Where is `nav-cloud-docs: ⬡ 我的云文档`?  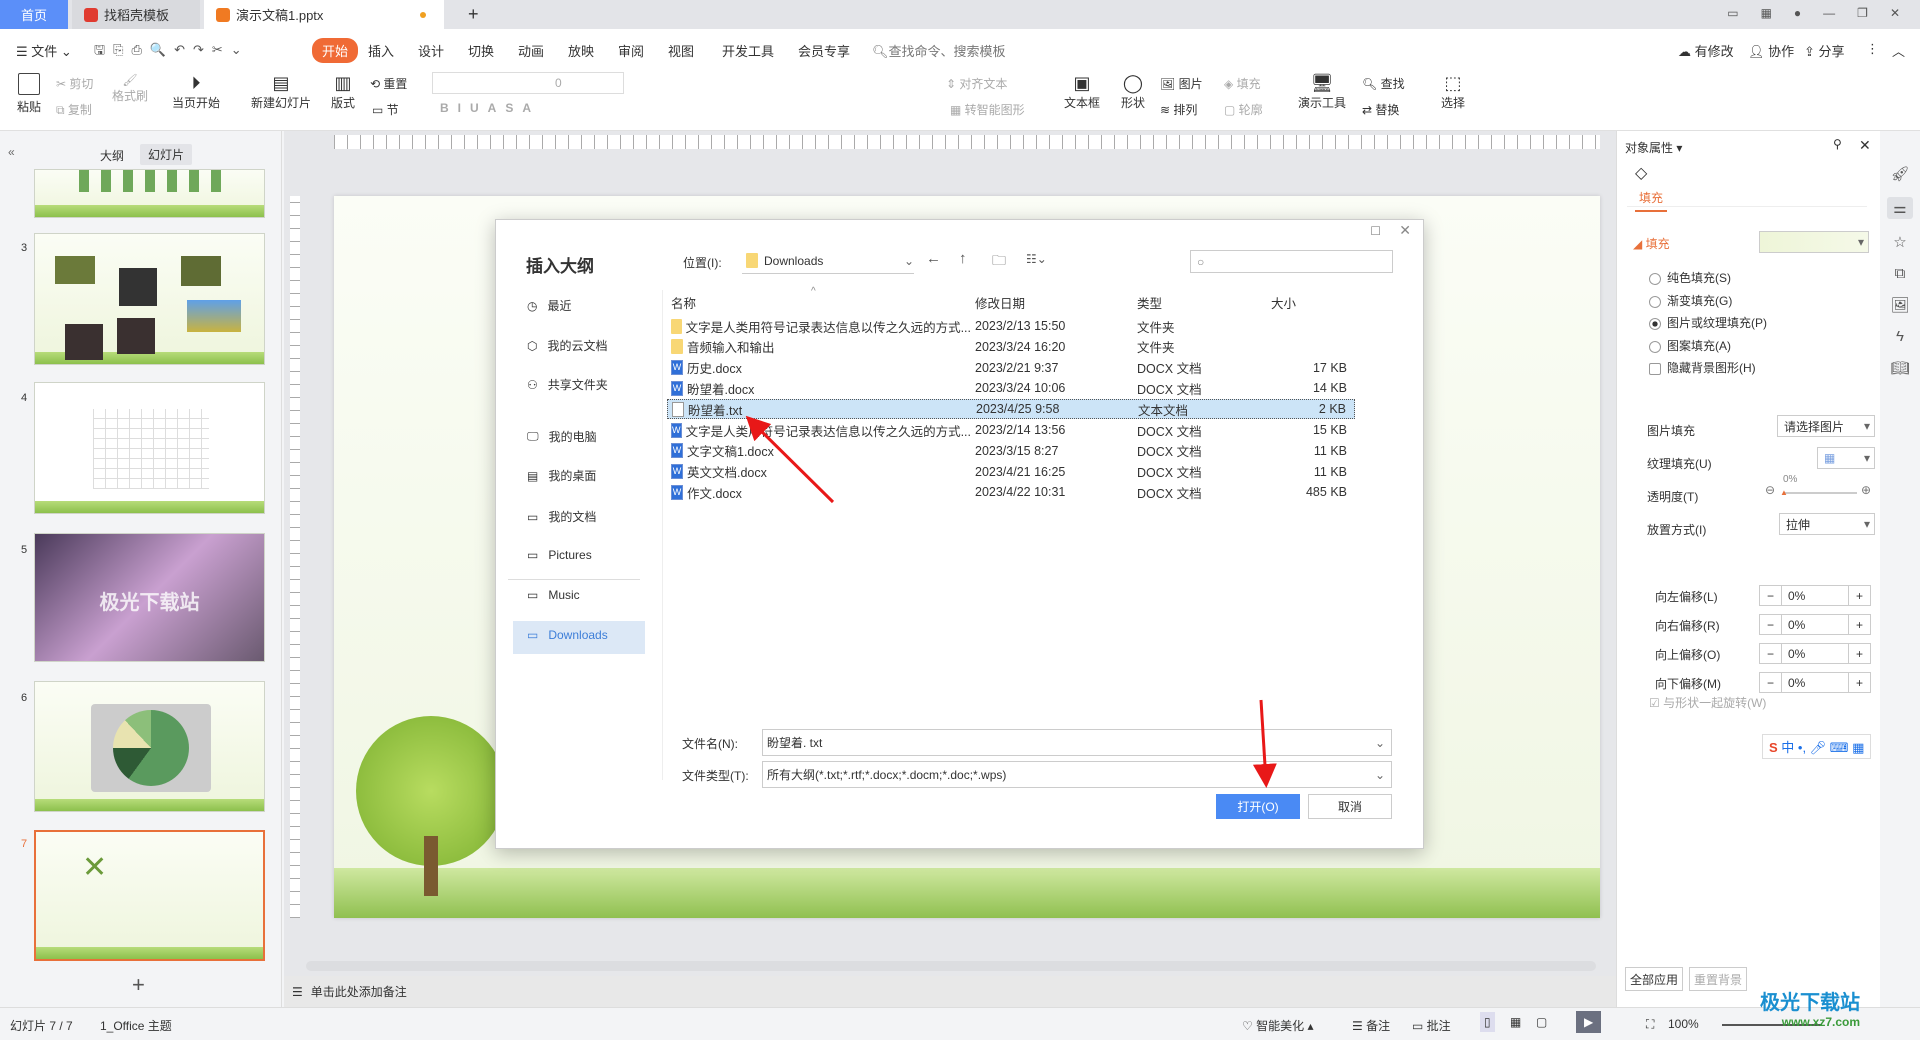 nav-cloud-docs: ⬡ 我的云文档 is located at coordinates (567, 345).